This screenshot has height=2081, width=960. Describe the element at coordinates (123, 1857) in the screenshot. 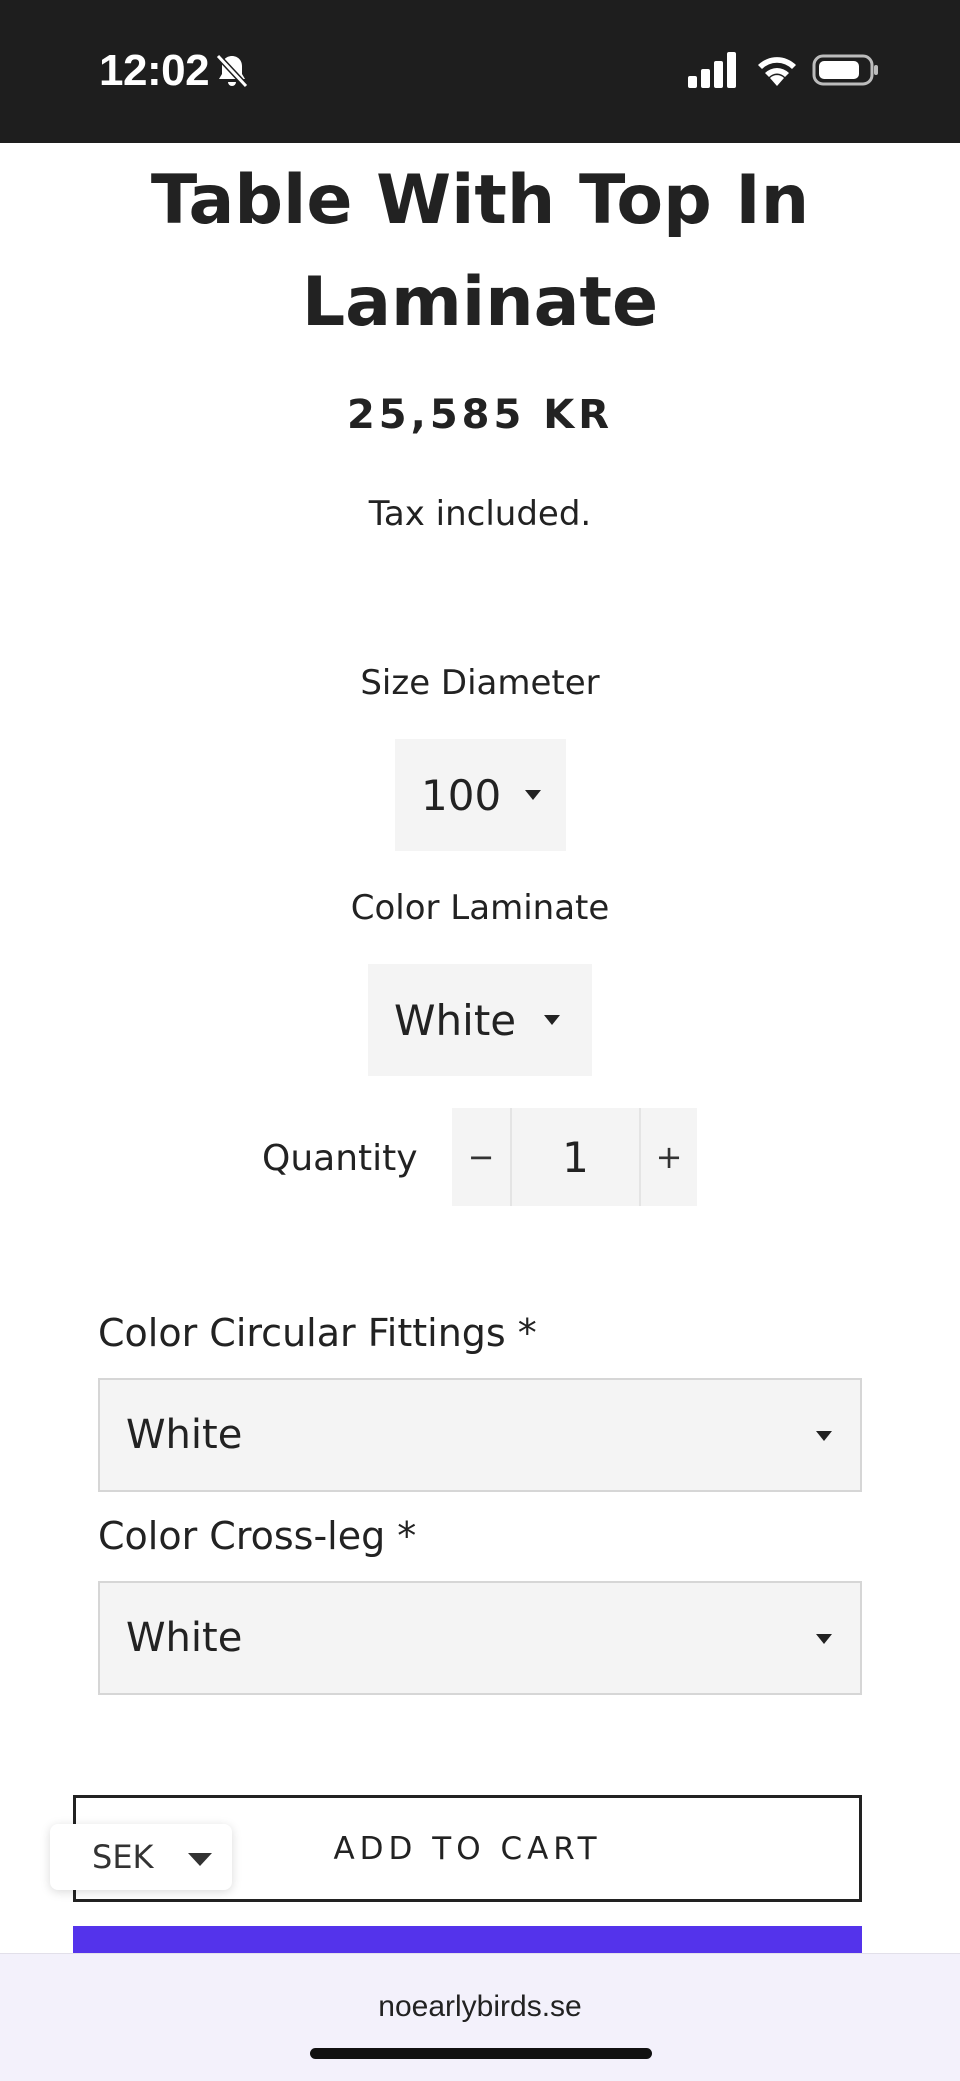

I see `currency-code: SEK` at that location.